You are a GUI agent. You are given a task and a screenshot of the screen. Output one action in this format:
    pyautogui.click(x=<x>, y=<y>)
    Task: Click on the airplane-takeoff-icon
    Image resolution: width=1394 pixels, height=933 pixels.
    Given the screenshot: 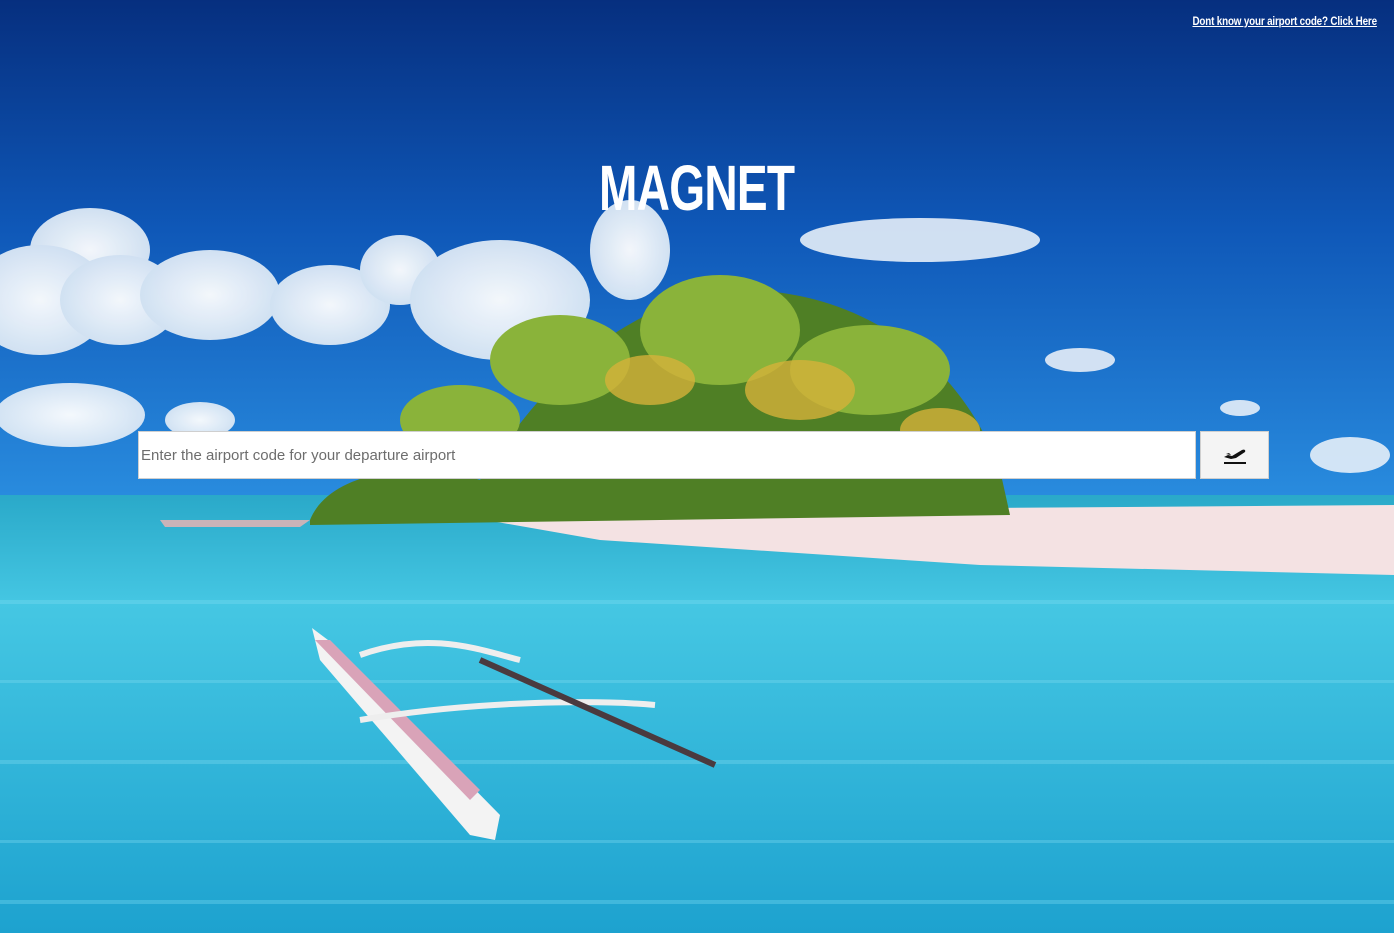 What is the action you would take?
    pyautogui.click(x=1234, y=456)
    